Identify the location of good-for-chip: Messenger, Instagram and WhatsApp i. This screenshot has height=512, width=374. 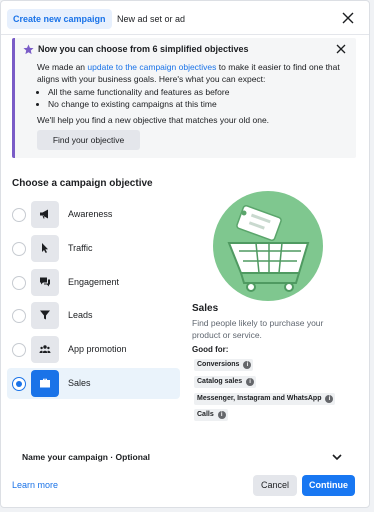
(265, 399).